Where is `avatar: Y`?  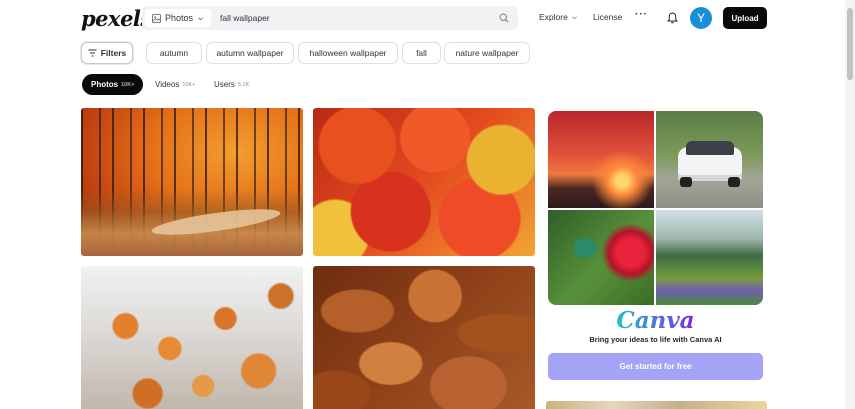
avatar: Y is located at coordinates (701, 18).